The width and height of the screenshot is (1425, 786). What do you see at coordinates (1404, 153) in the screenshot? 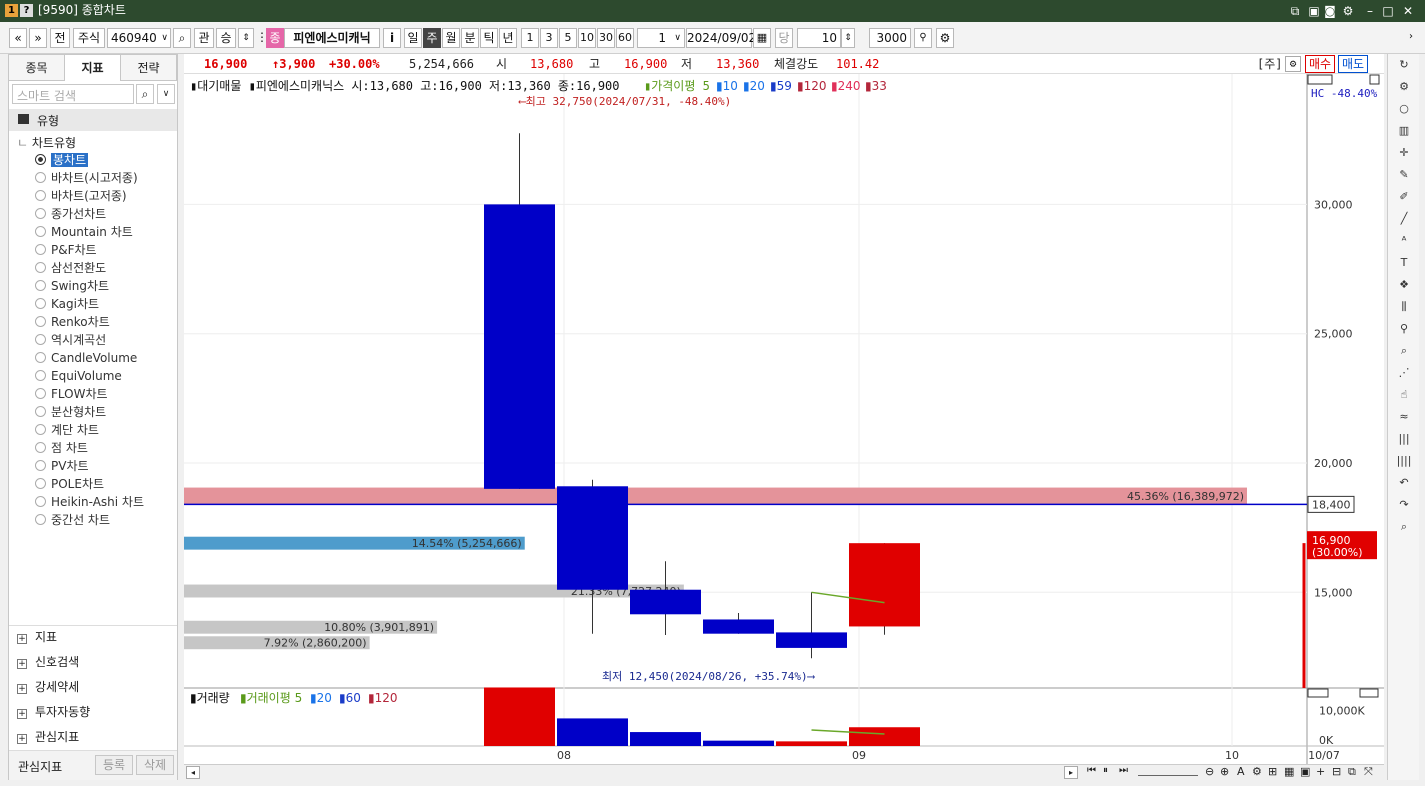
I see `crosshair-icon: ✛` at bounding box center [1404, 153].